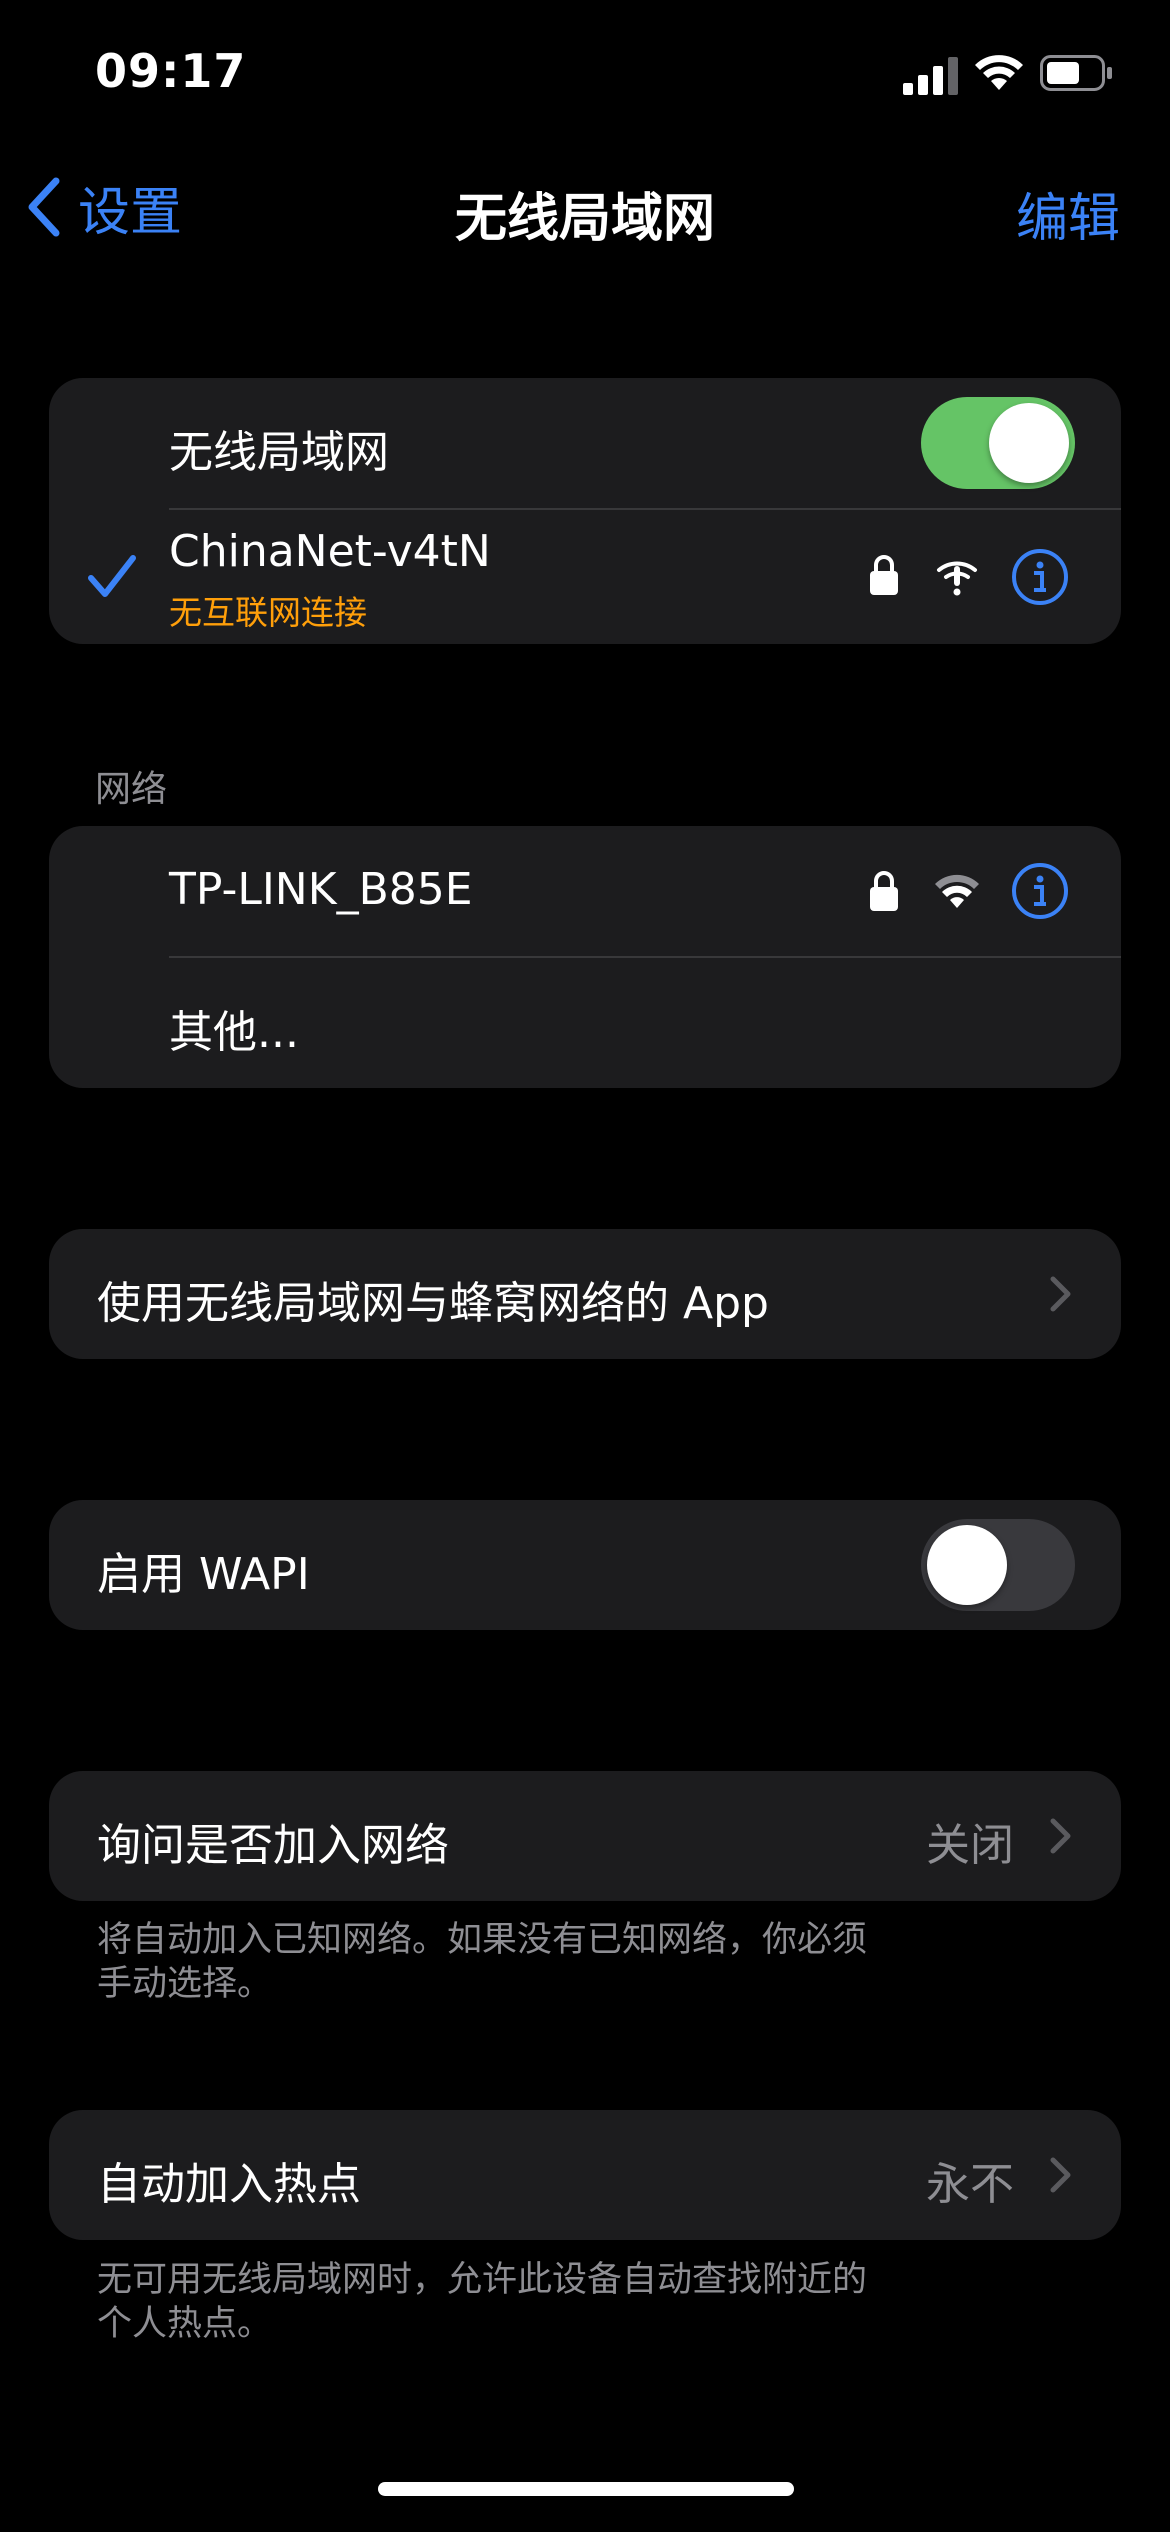 This screenshot has width=1170, height=2532. Describe the element at coordinates (585, 443) in the screenshot. I see `wifi-toggle-row: 无线局域网` at that location.